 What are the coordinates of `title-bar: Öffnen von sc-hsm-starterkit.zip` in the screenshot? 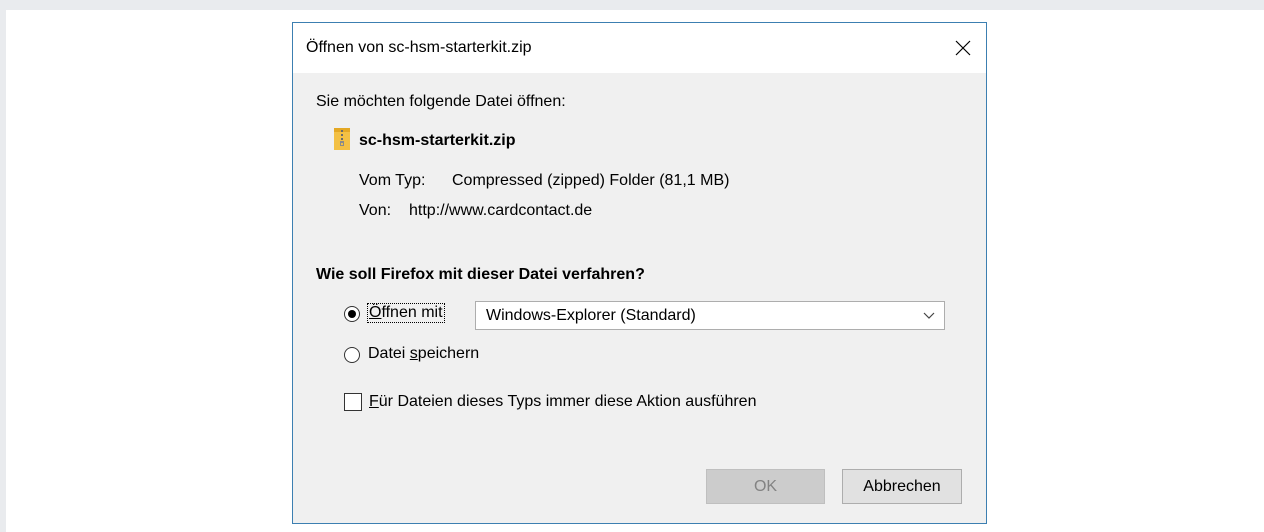 It's located at (639, 48).